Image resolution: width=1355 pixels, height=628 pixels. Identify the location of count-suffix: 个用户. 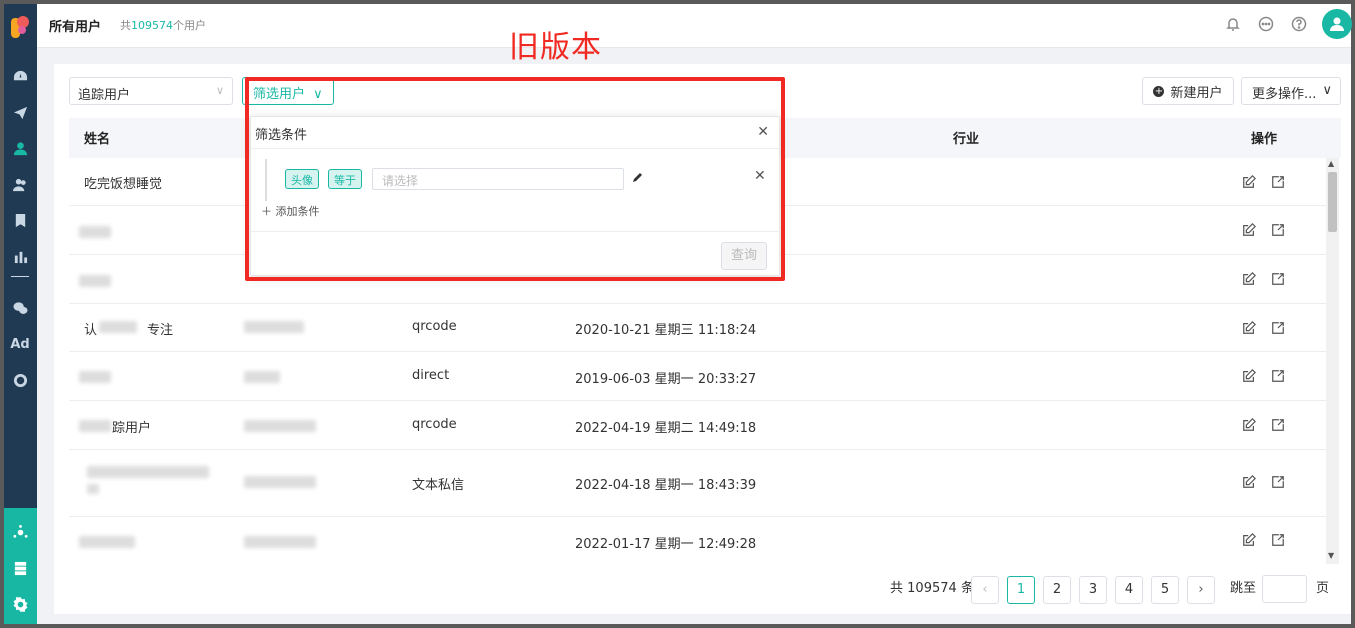
(189, 25).